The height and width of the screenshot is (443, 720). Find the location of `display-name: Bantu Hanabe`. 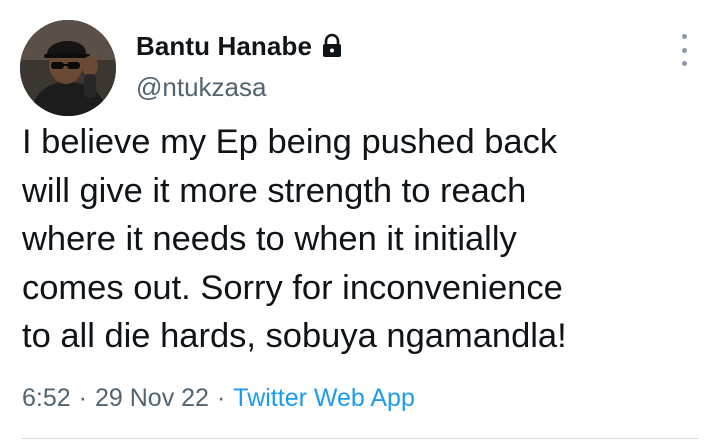

display-name: Bantu Hanabe is located at coordinates (224, 46).